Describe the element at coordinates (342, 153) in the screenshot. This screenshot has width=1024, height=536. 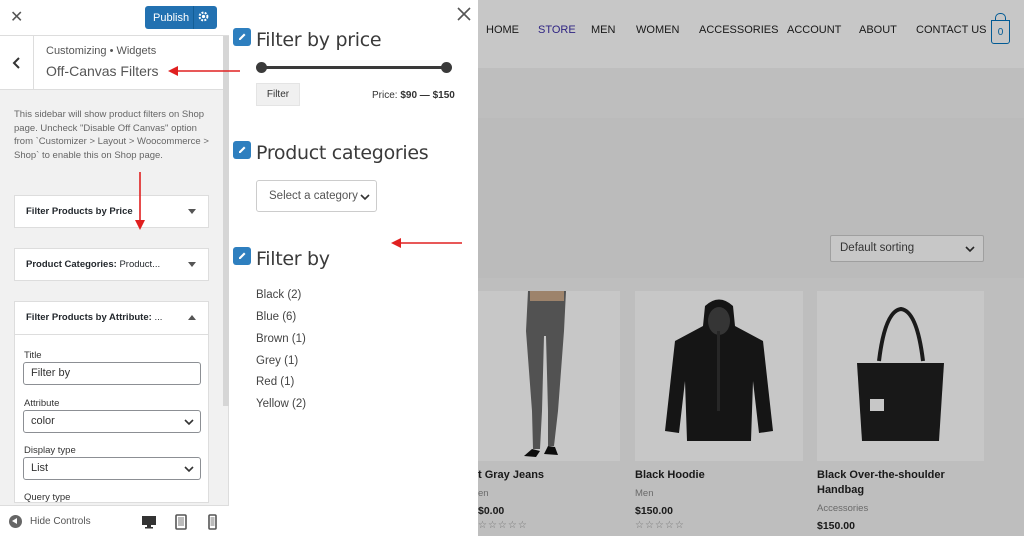
I see `categories-title: Product categories` at that location.